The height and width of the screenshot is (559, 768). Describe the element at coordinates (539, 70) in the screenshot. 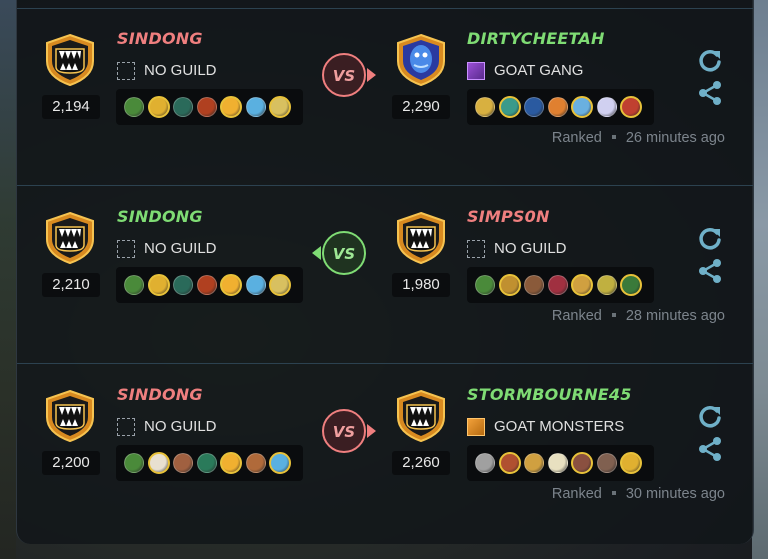

I see `guild-name: GOAT GANG` at that location.